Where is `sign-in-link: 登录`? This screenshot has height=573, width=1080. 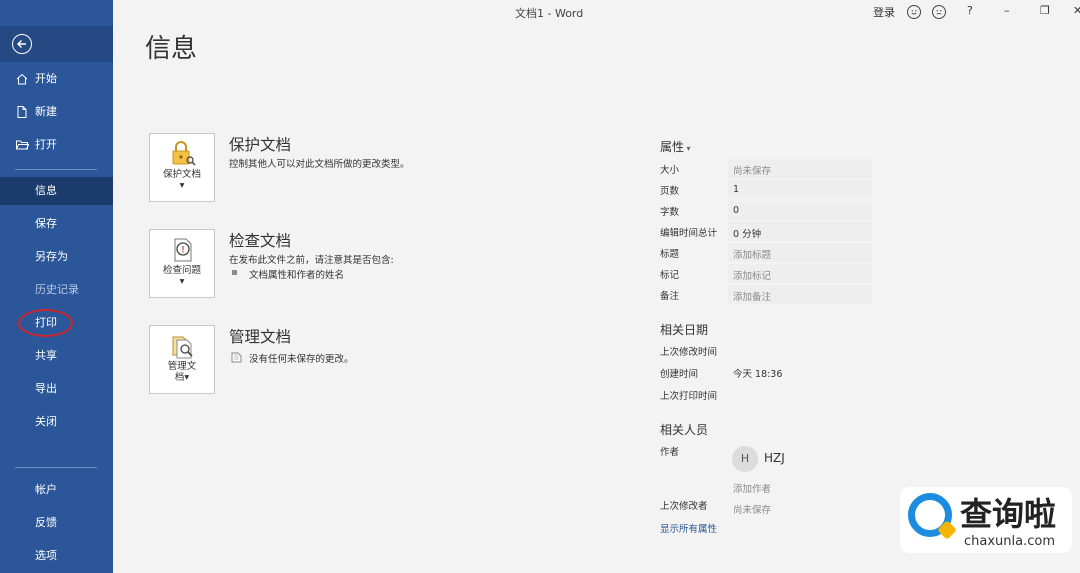
sign-in-link: 登录 is located at coordinates (884, 12).